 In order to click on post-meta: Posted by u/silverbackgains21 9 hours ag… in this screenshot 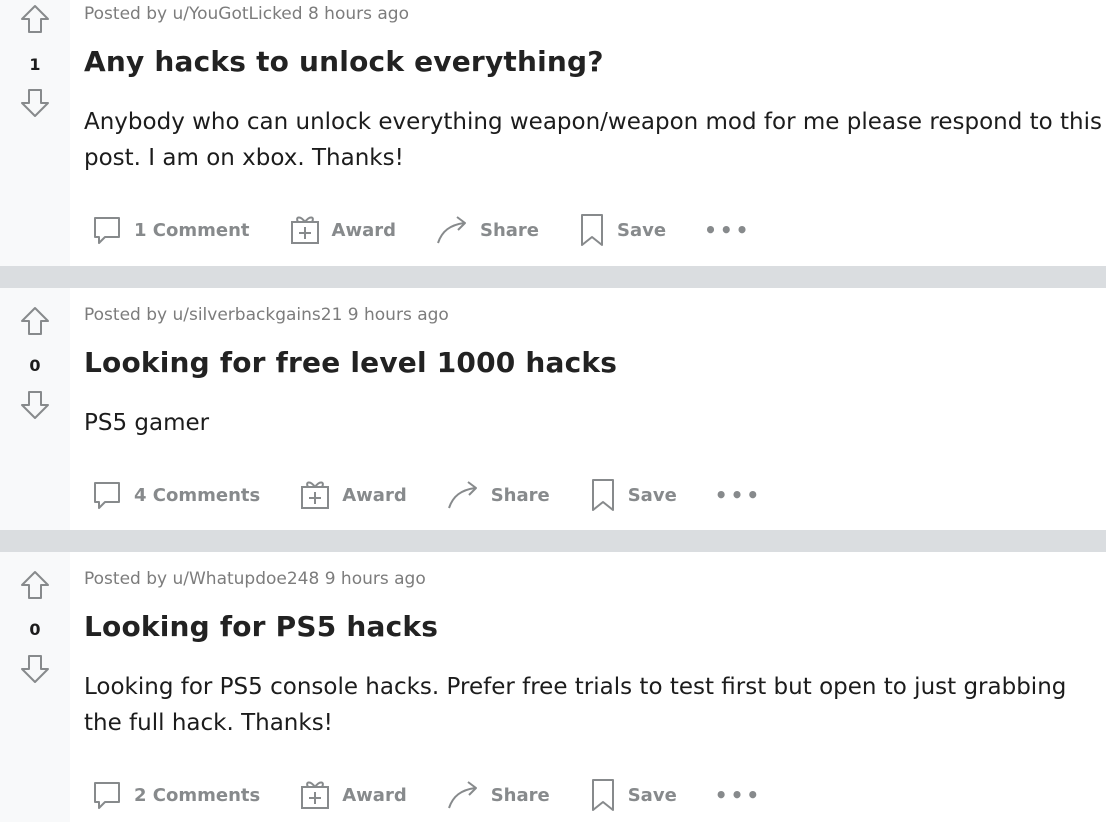, I will do `click(266, 315)`.